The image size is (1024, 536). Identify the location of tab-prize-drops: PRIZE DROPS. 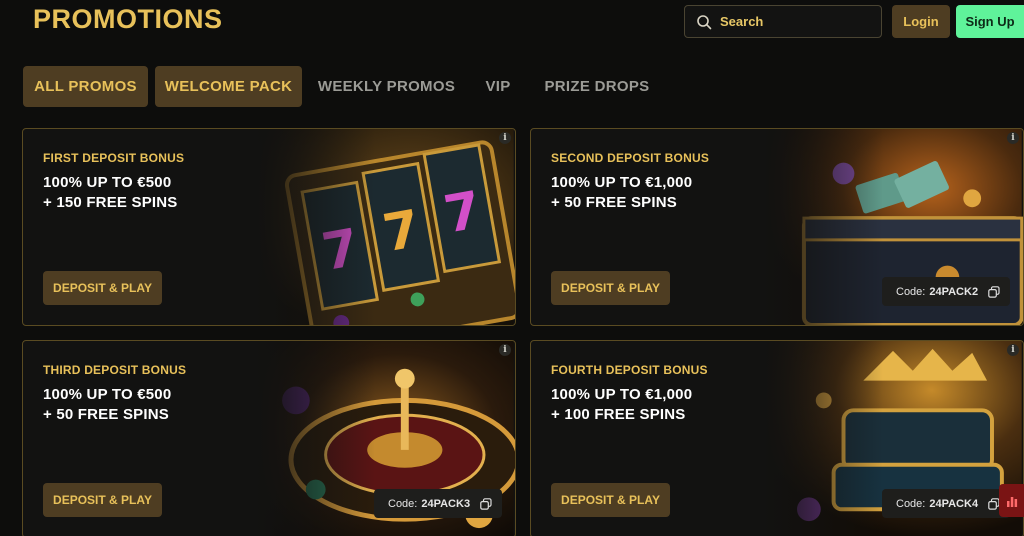
(597, 86).